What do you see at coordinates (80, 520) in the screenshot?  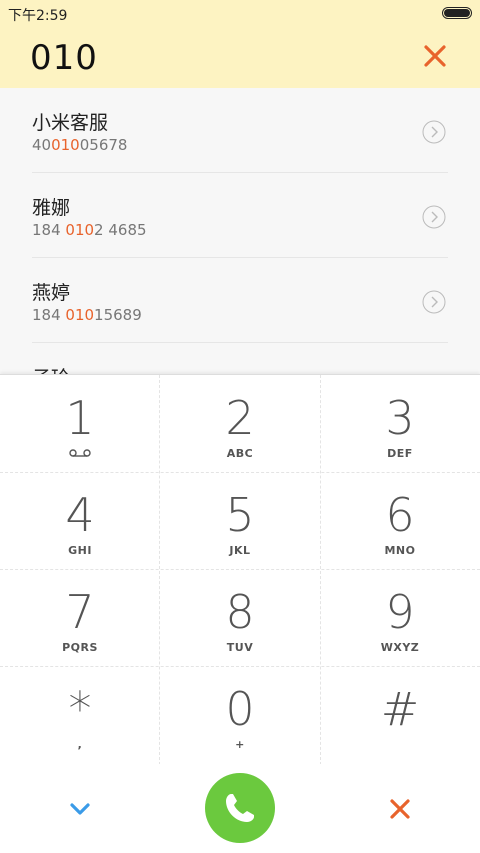 I see `key-4: 4 GHI` at bounding box center [80, 520].